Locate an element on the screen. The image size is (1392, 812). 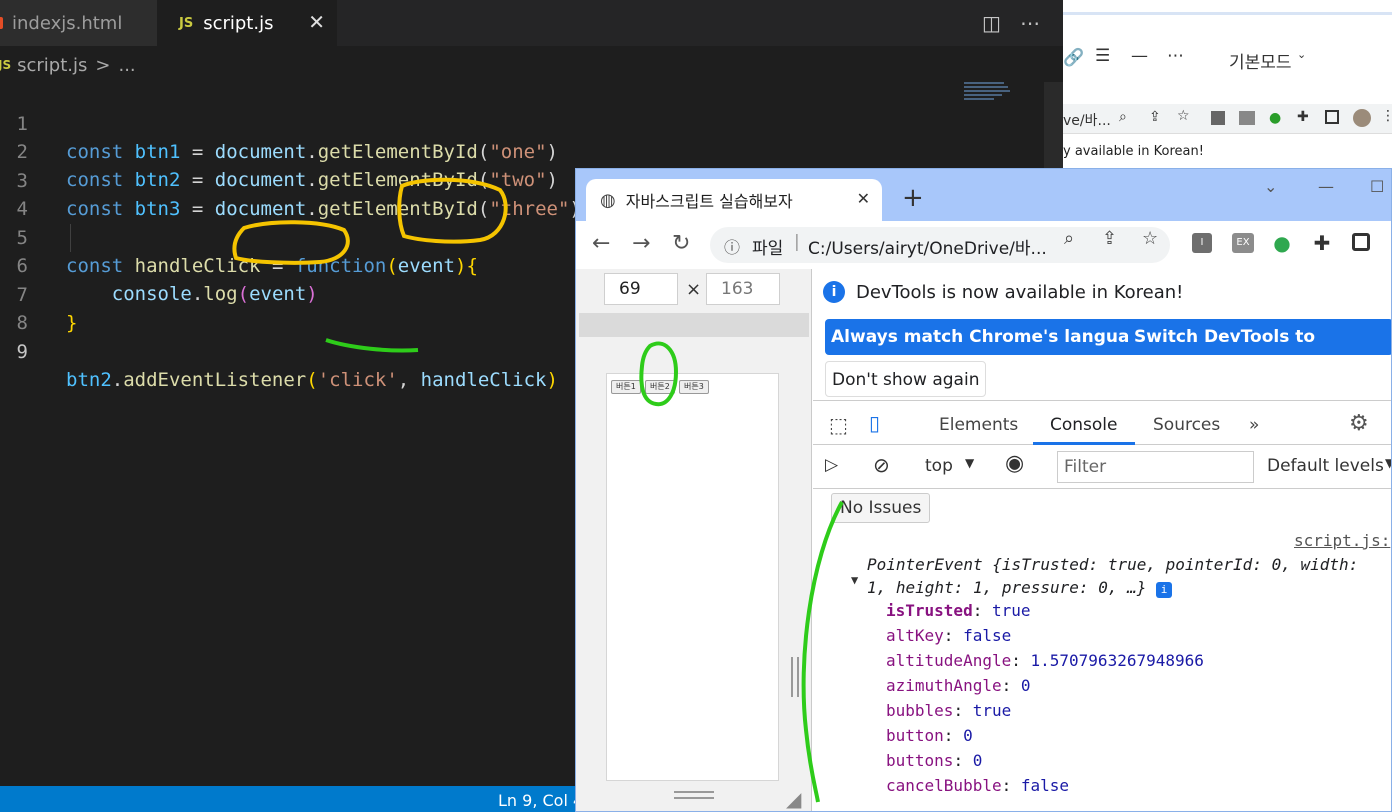
avatar is located at coordinates (1362, 118).